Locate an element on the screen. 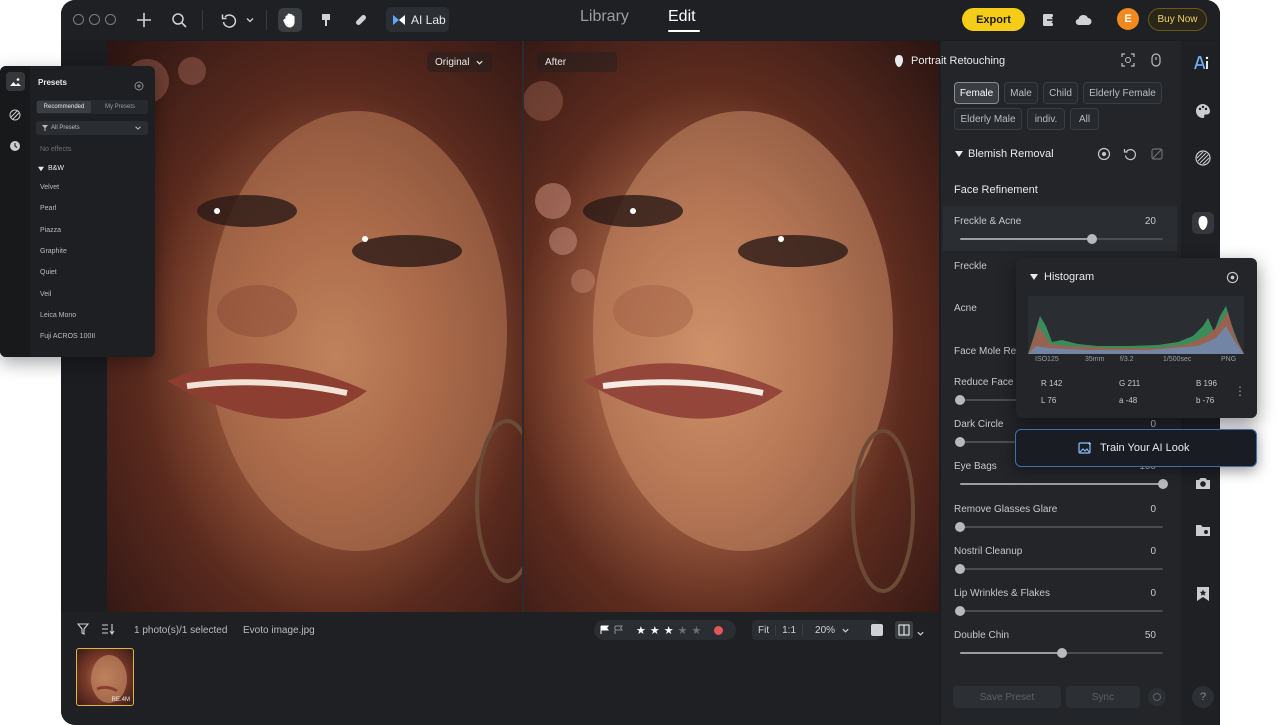 Image resolution: width=1280 pixels, height=725 pixels. fit-button: Fit is located at coordinates (763, 630).